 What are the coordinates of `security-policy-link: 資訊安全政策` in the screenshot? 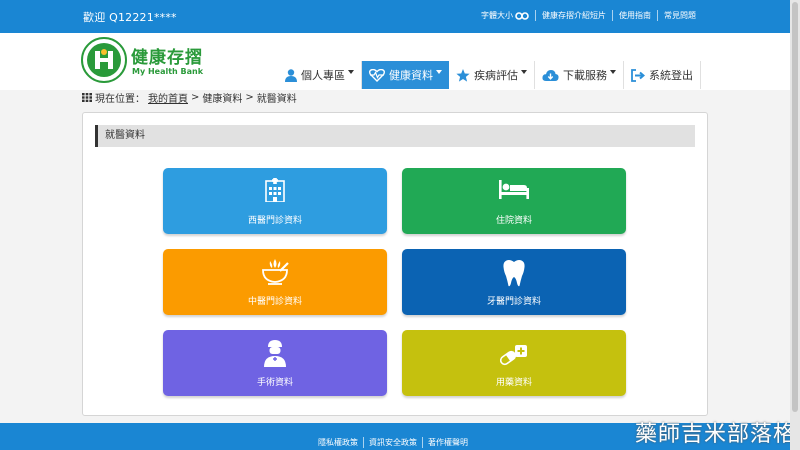 It's located at (392, 442).